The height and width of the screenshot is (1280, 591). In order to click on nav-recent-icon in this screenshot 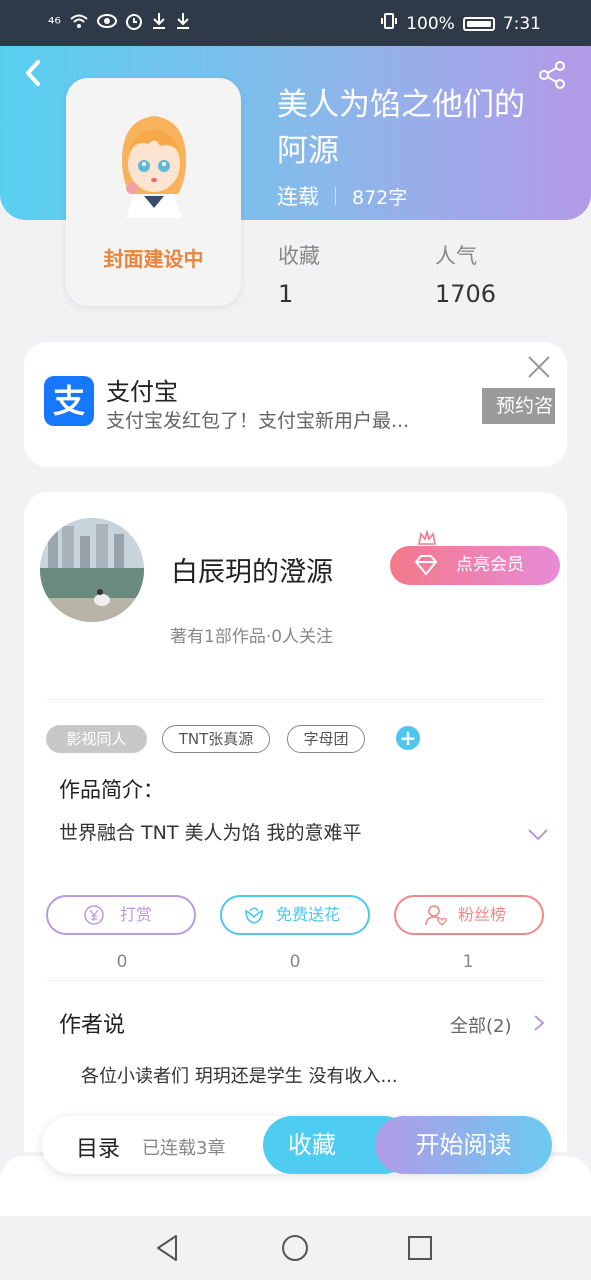, I will do `click(420, 1248)`.